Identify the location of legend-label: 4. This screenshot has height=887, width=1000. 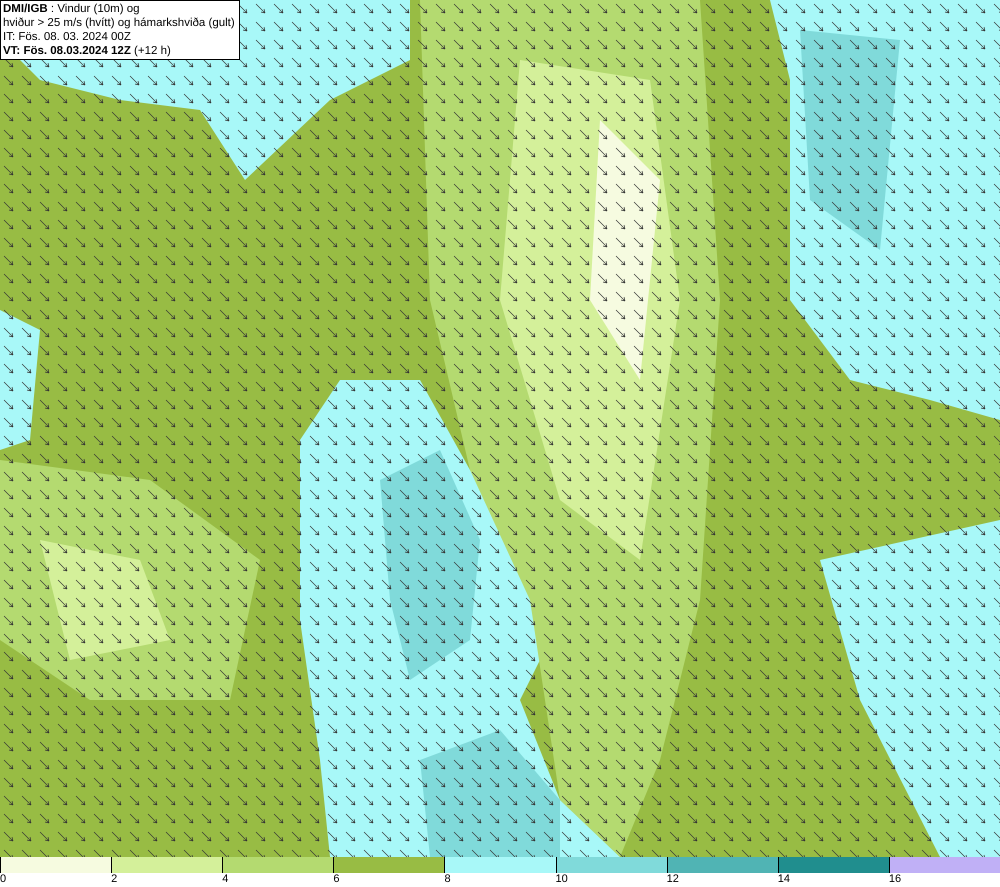
(225, 879).